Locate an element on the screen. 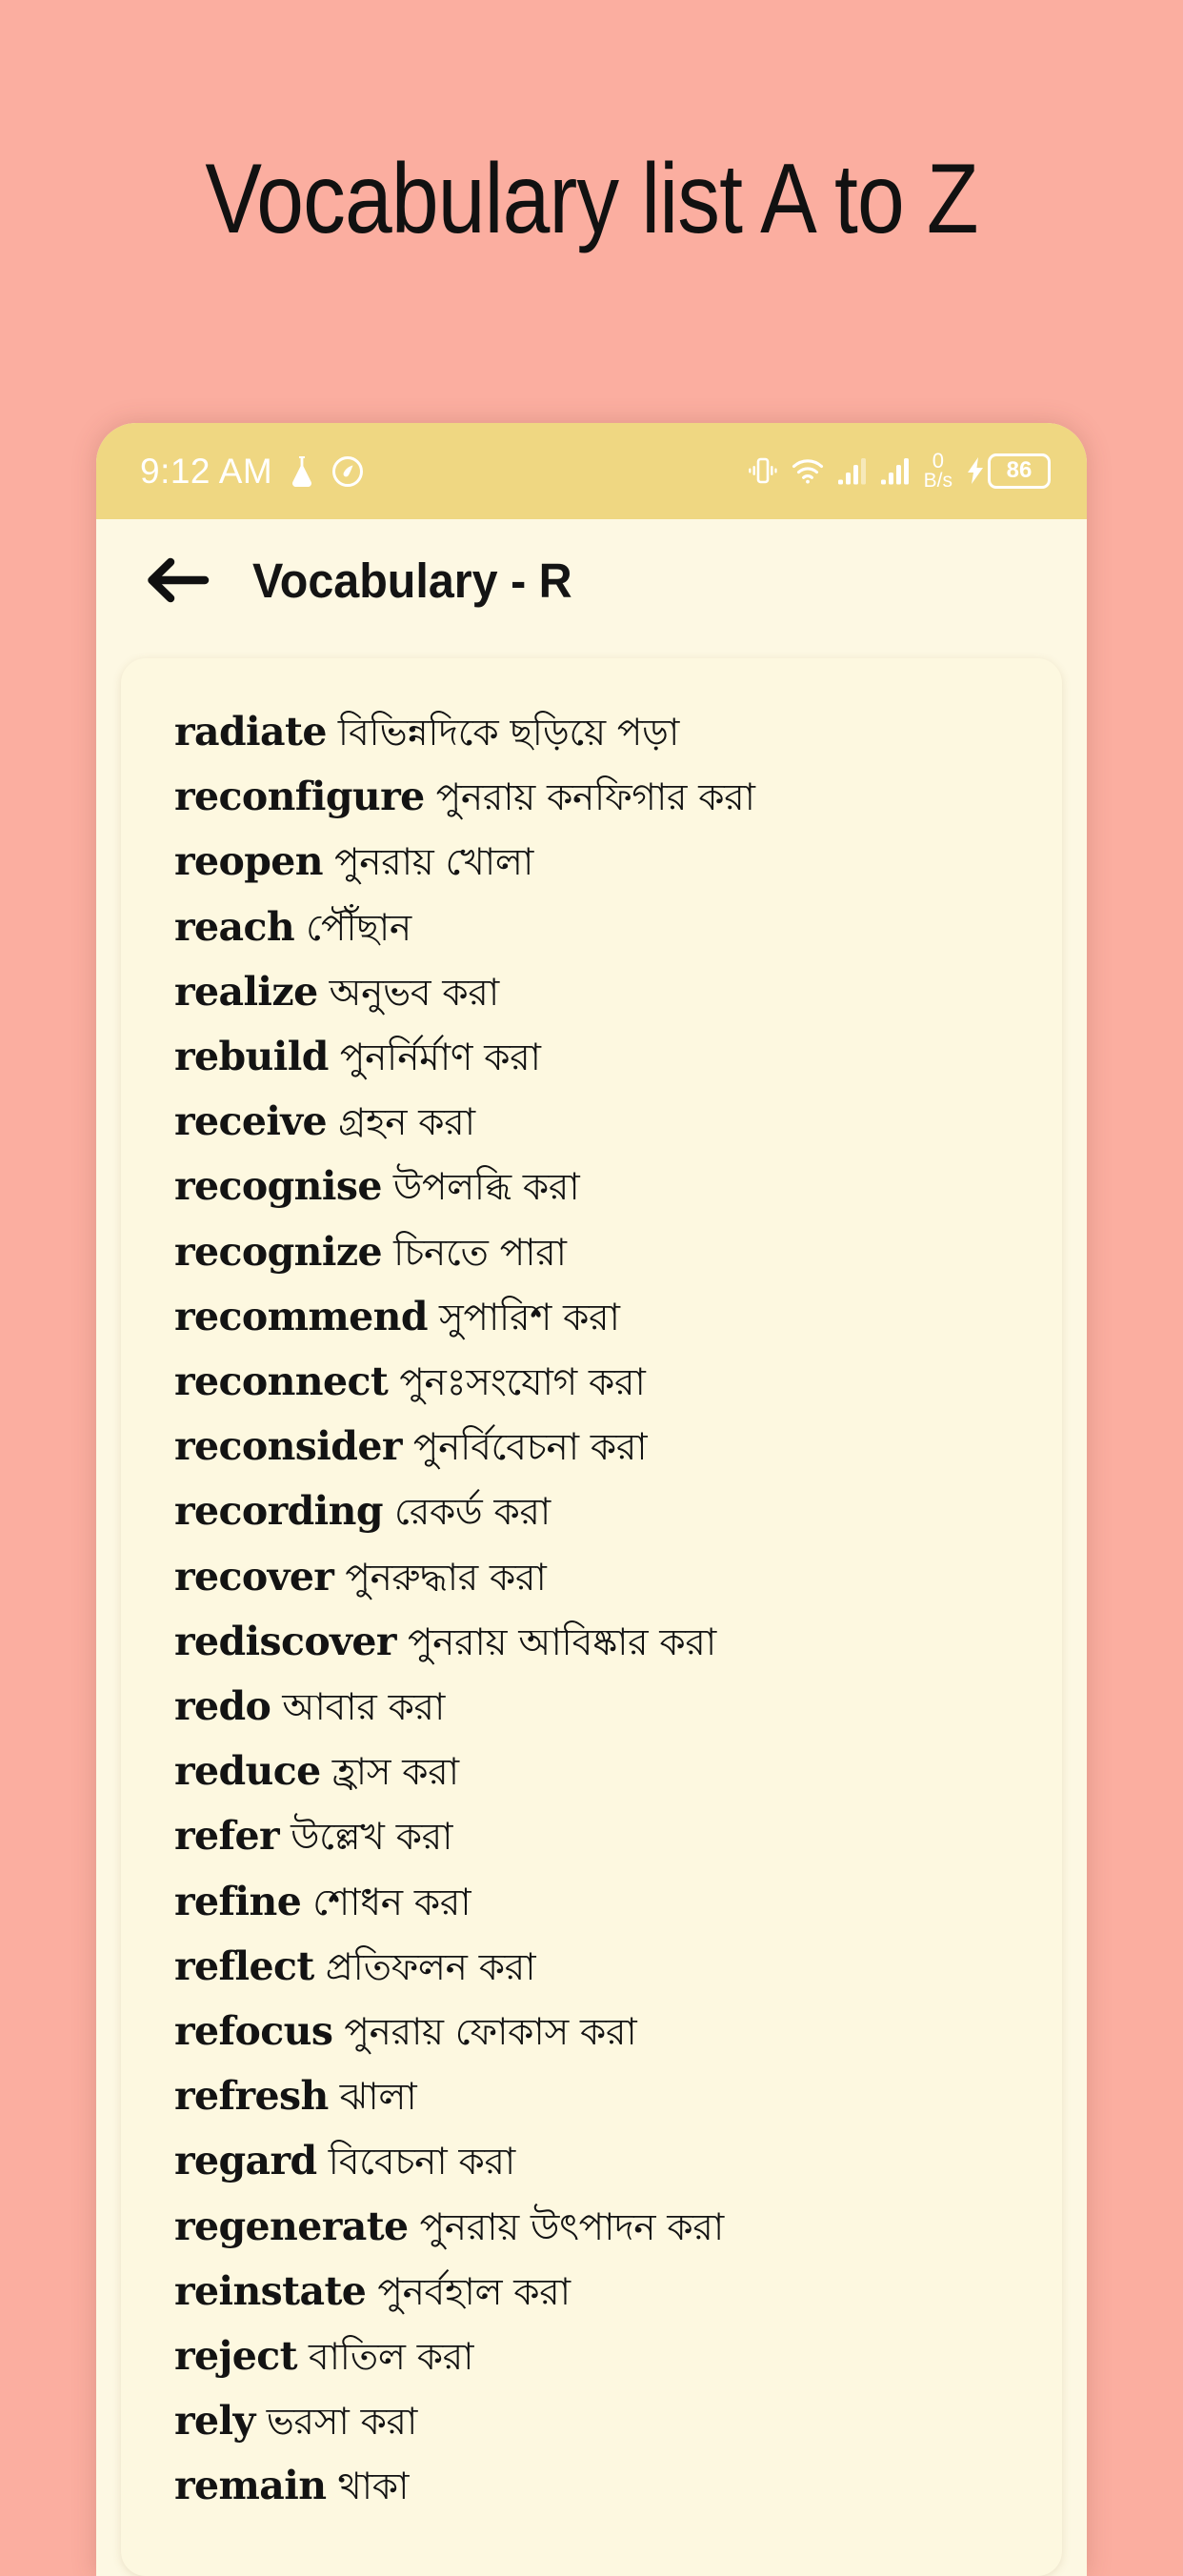  vocabulary-word-en: recover is located at coordinates (254, 1576).